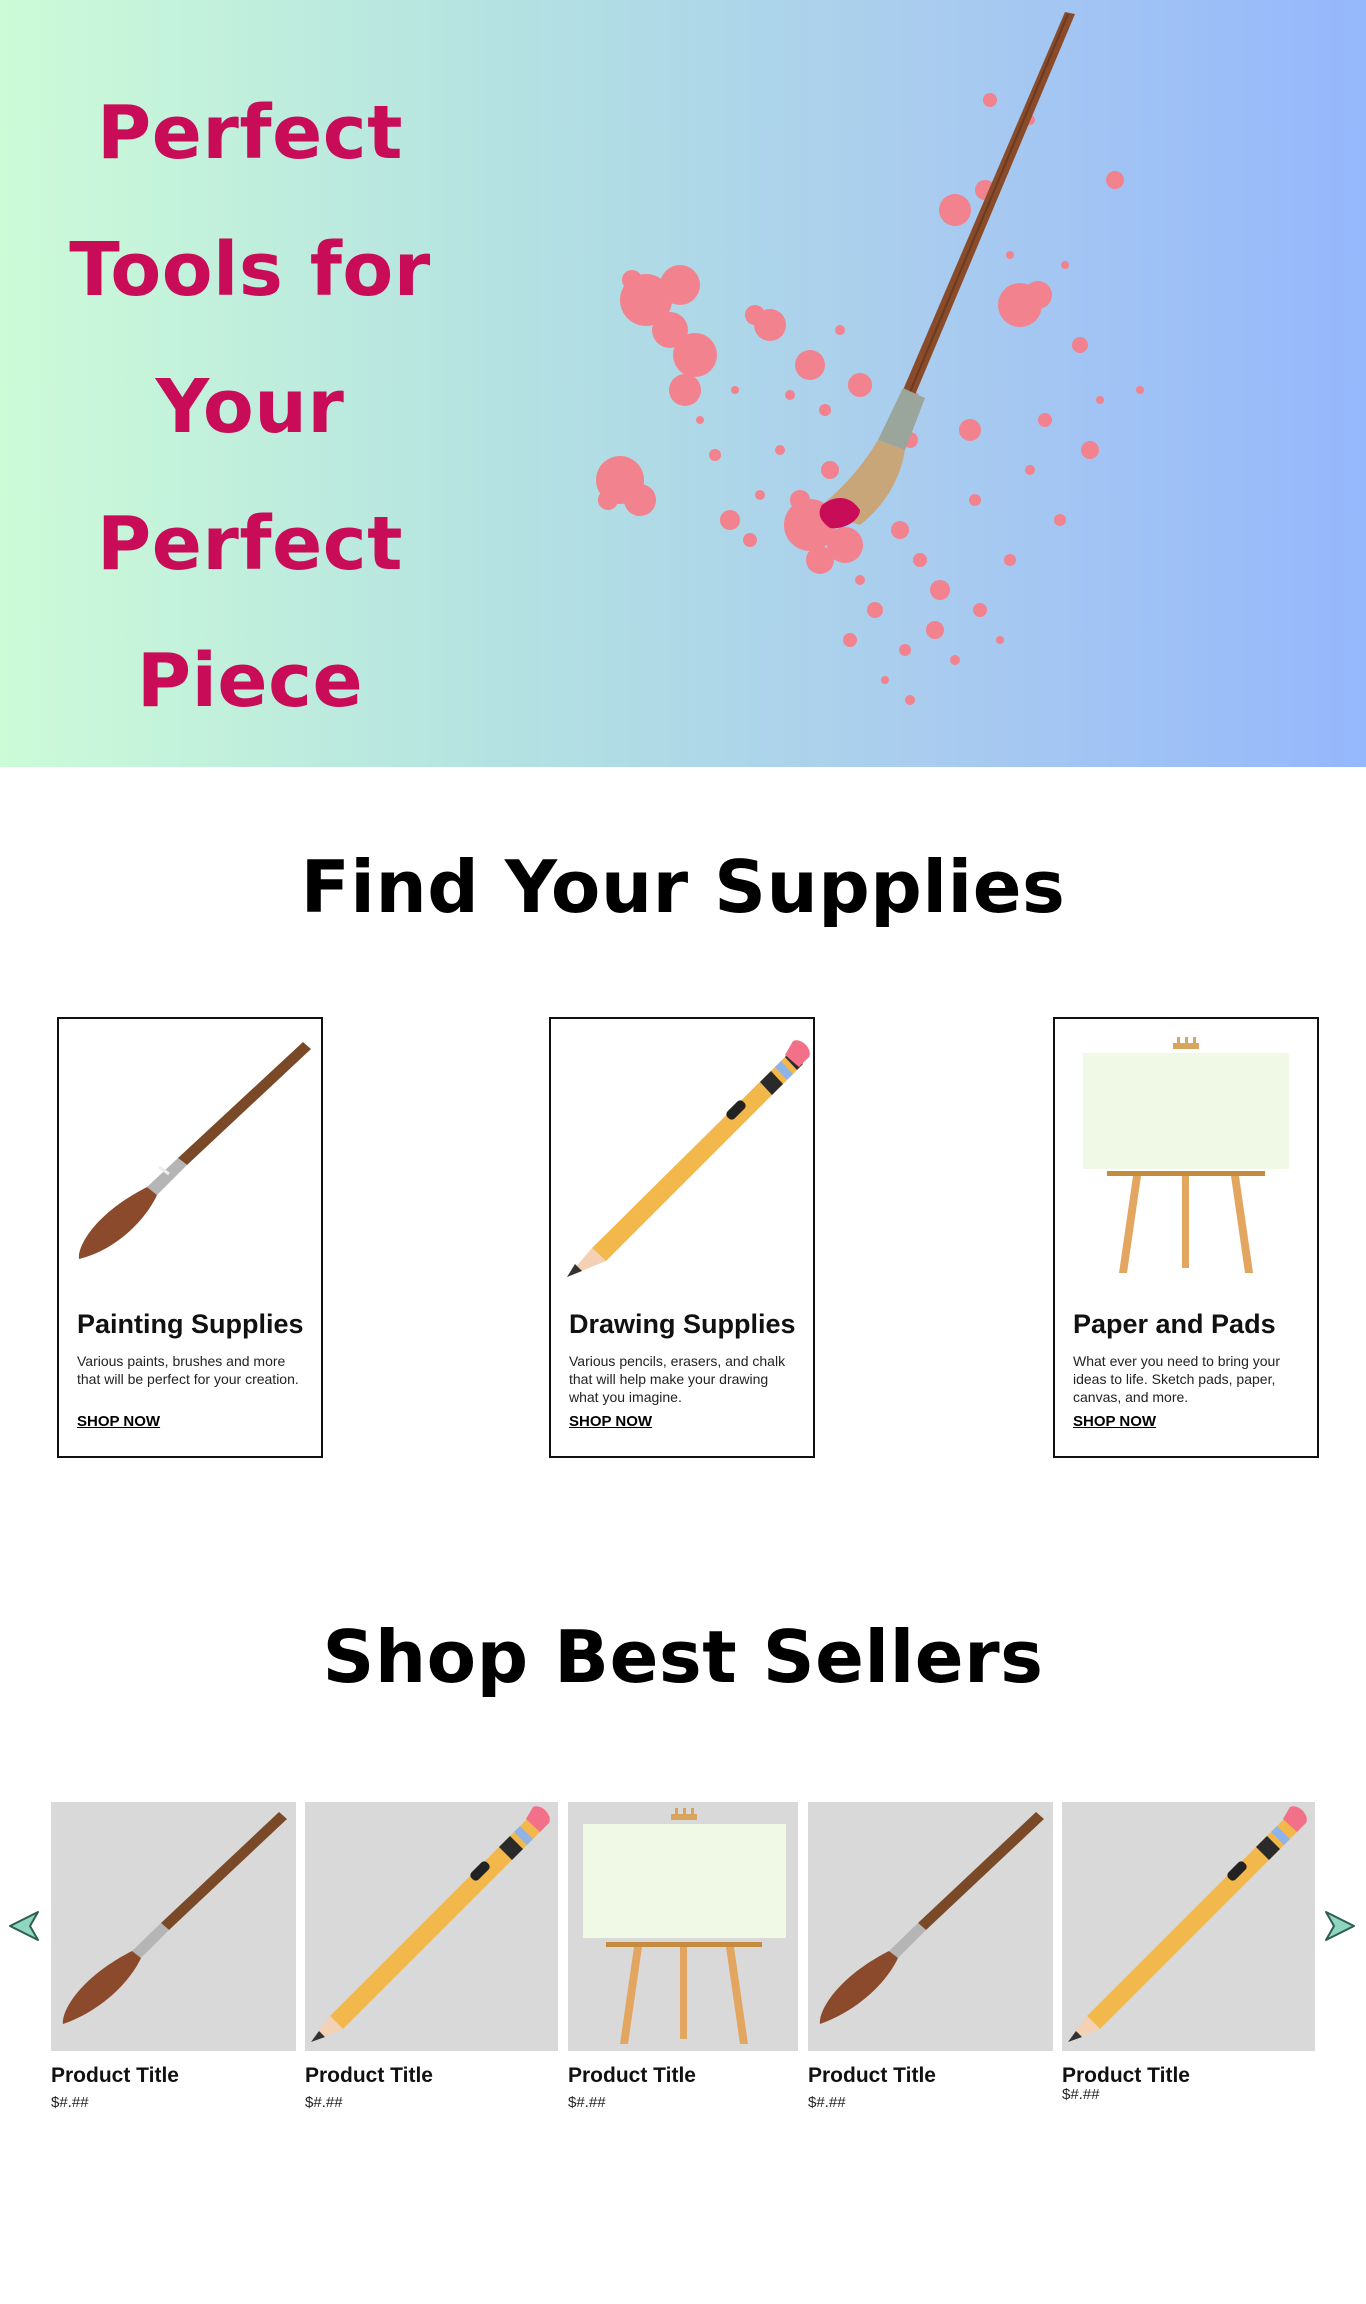 Image resolution: width=1366 pixels, height=2304 pixels. I want to click on hero-title: Perfect Tools for Your Perfect Piece, so click(250, 407).